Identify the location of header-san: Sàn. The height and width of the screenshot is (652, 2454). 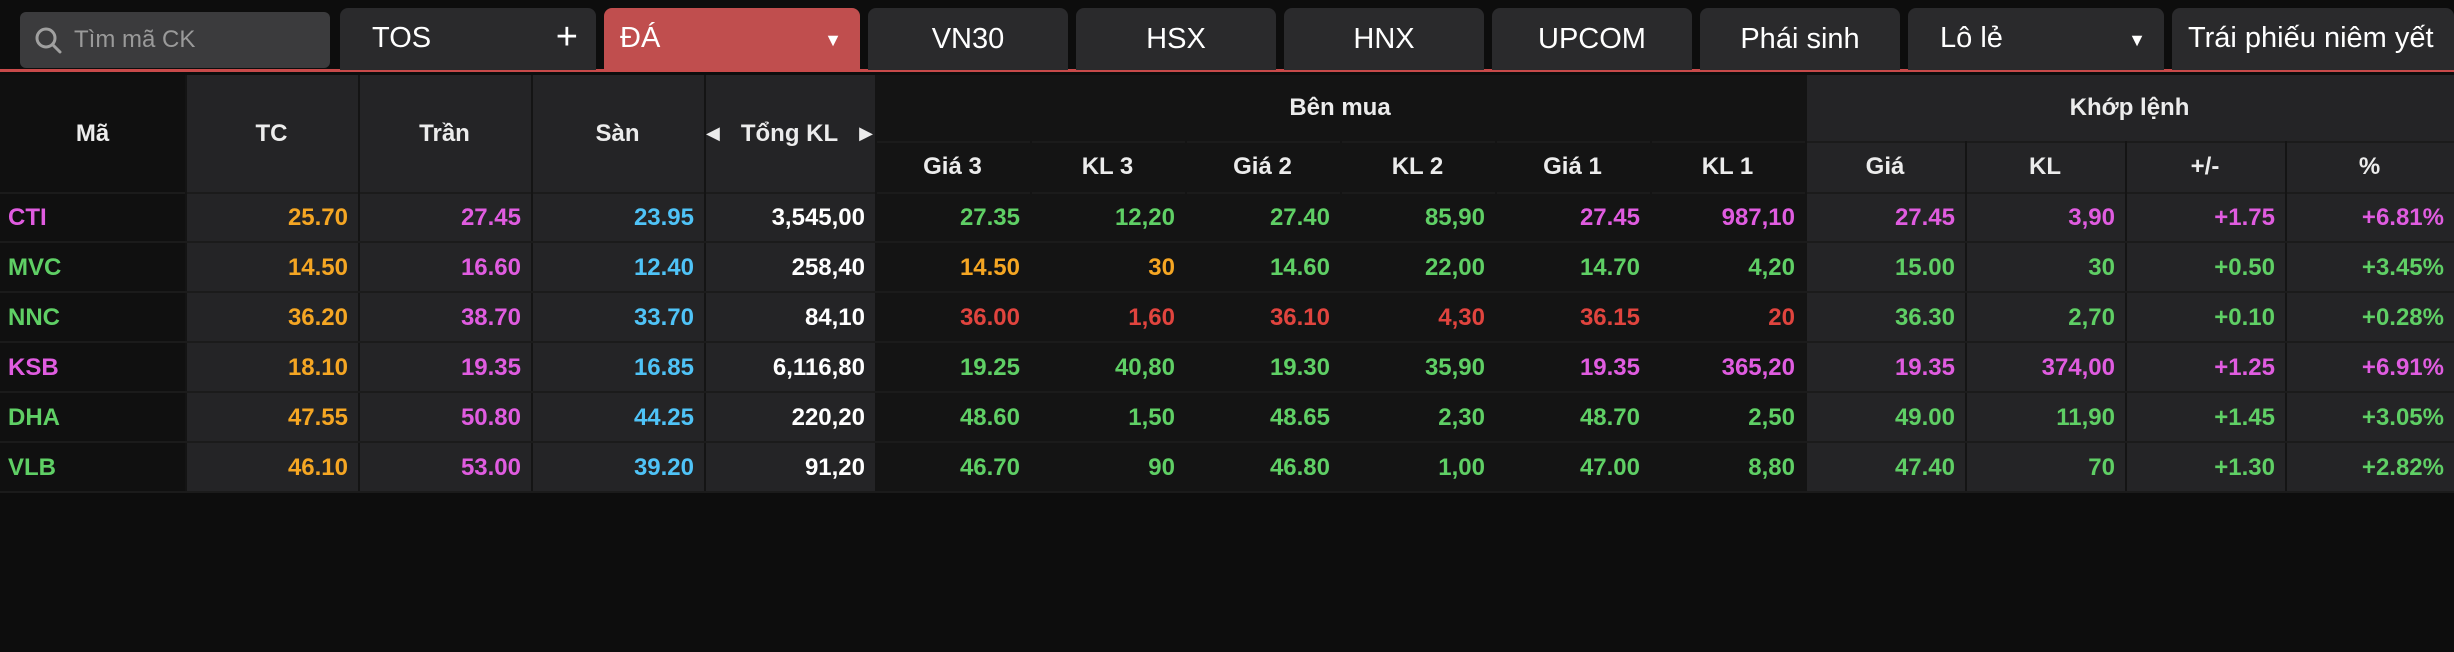
(617, 133).